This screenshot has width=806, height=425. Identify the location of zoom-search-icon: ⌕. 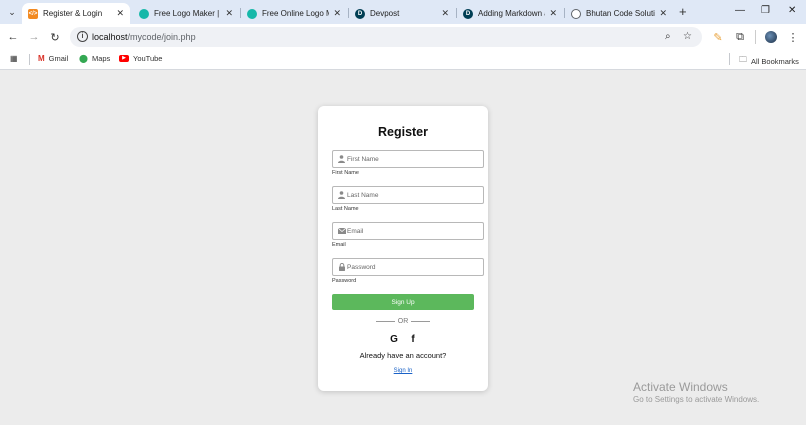
(668, 36).